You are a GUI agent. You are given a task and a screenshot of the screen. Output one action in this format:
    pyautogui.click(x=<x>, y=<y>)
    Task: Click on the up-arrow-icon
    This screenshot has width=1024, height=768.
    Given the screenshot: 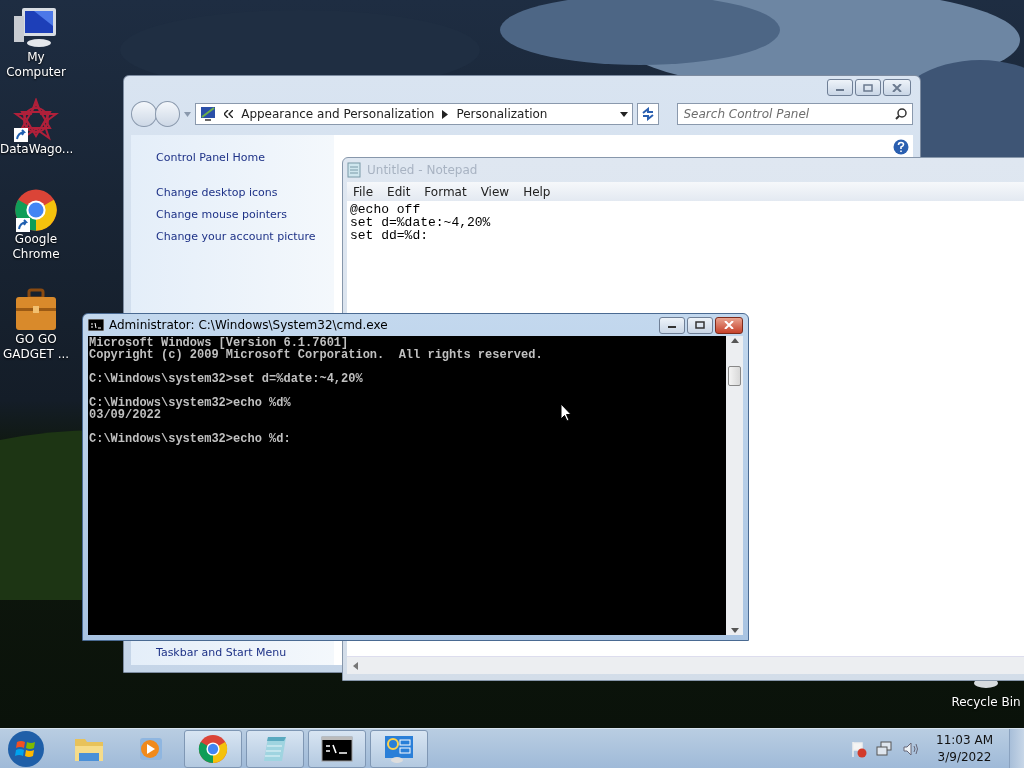 What is the action you would take?
    pyautogui.click(x=734, y=340)
    